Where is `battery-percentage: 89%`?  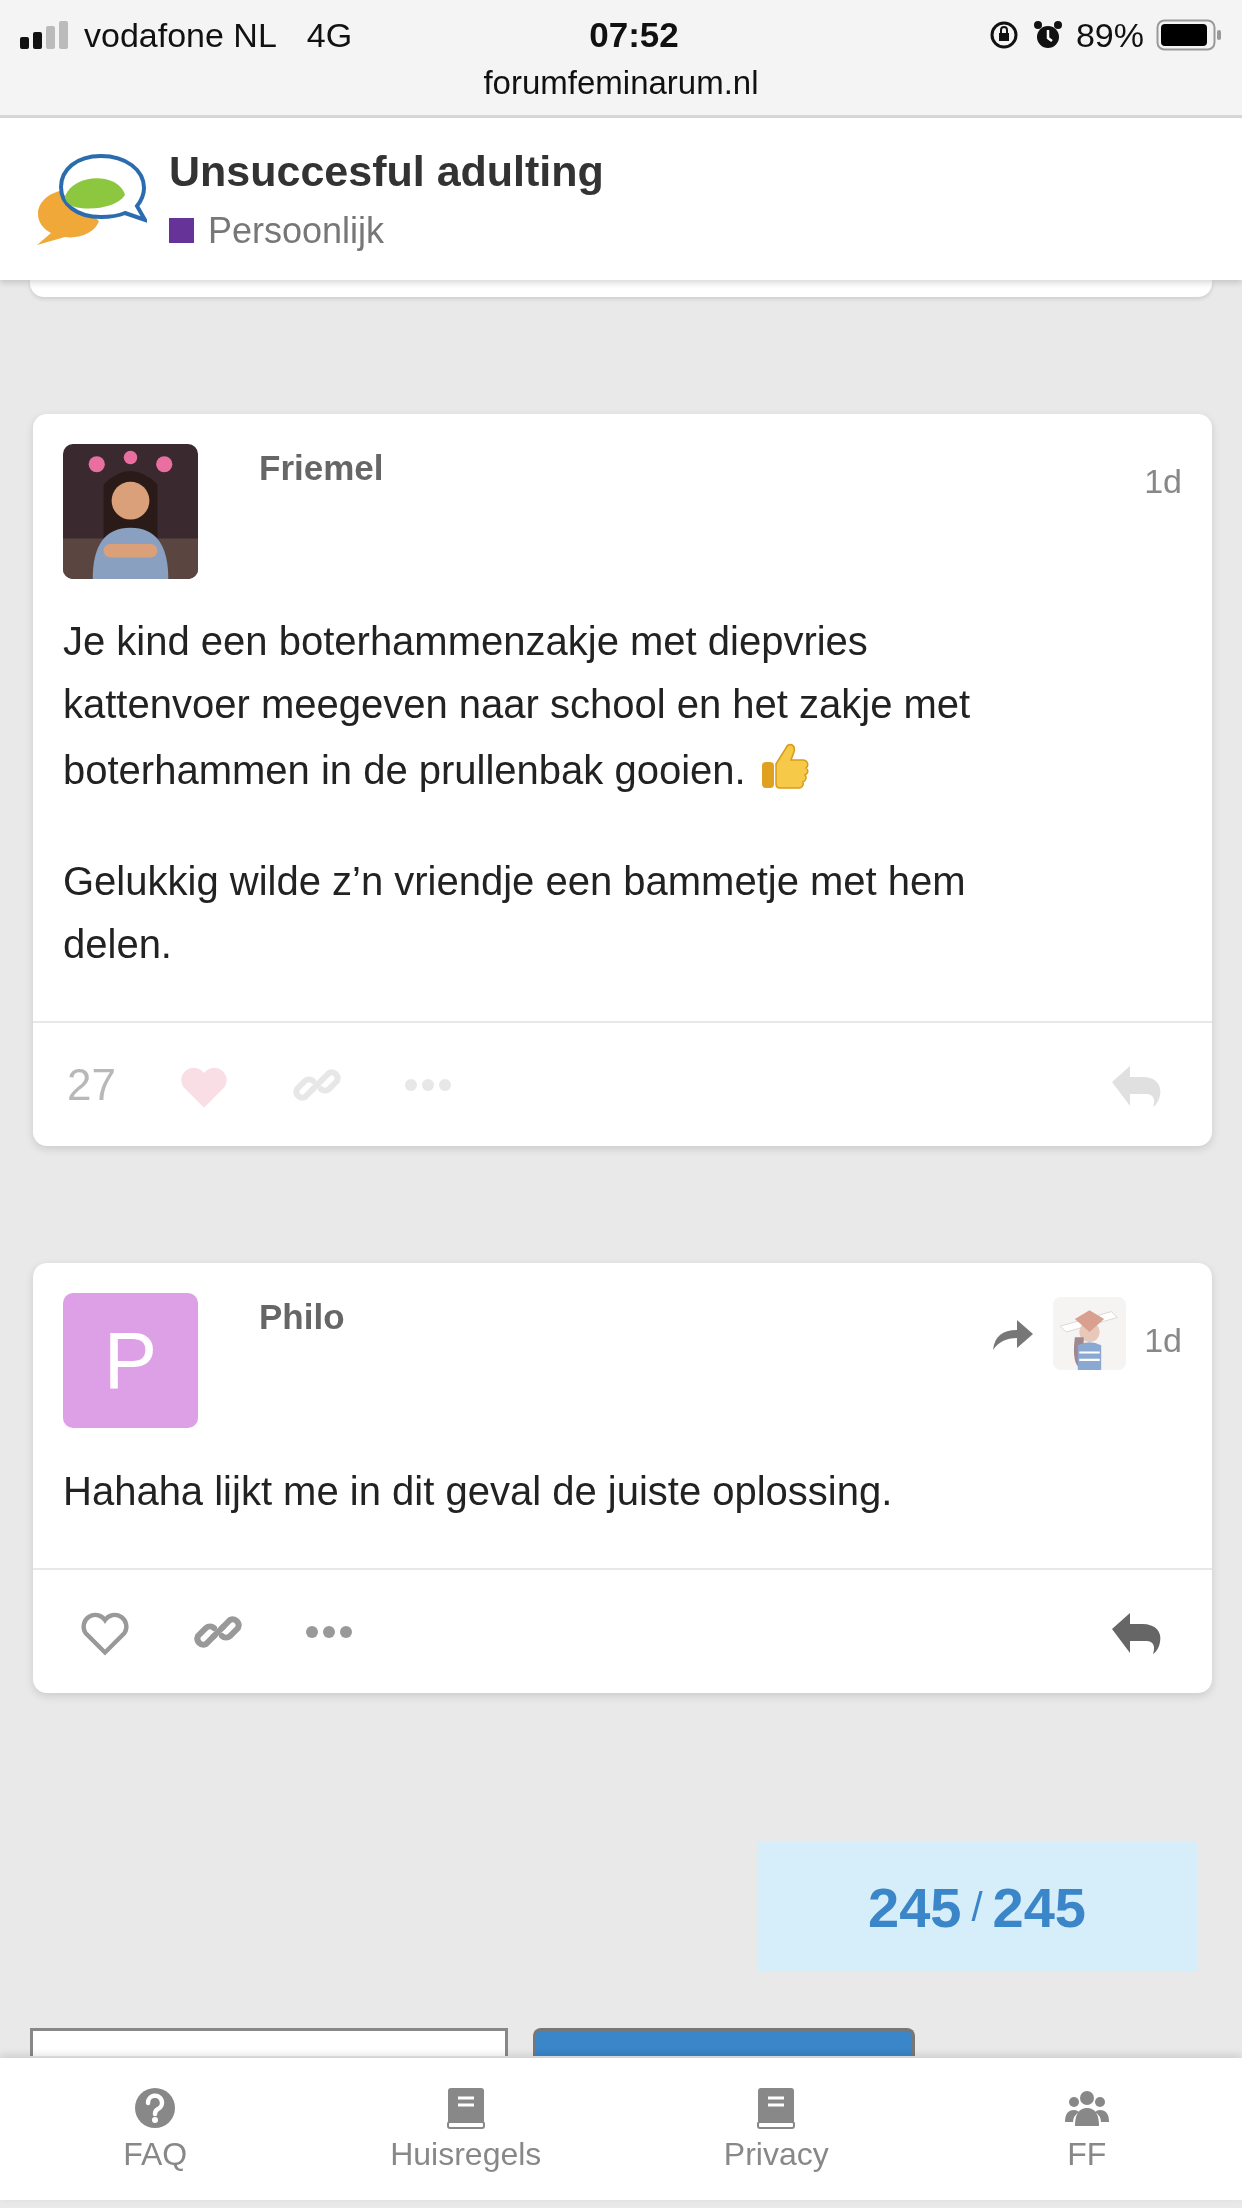
battery-percentage: 89% is located at coordinates (1109, 35).